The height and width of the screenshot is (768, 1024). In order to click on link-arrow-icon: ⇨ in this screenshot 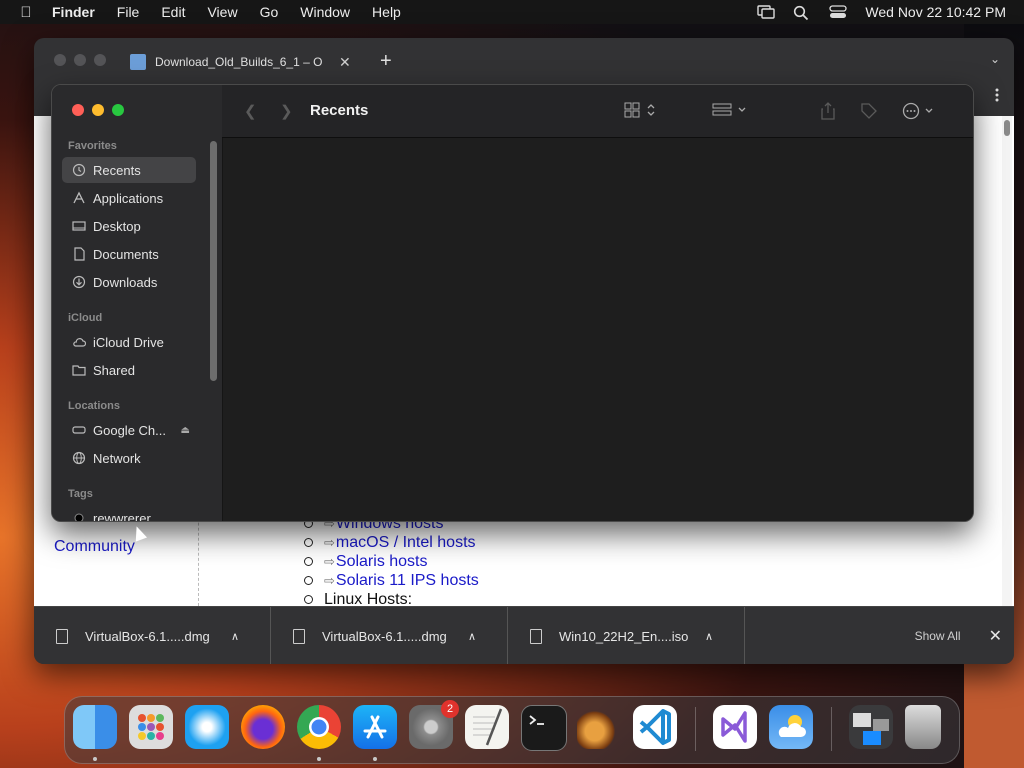, I will do `click(329, 561)`.